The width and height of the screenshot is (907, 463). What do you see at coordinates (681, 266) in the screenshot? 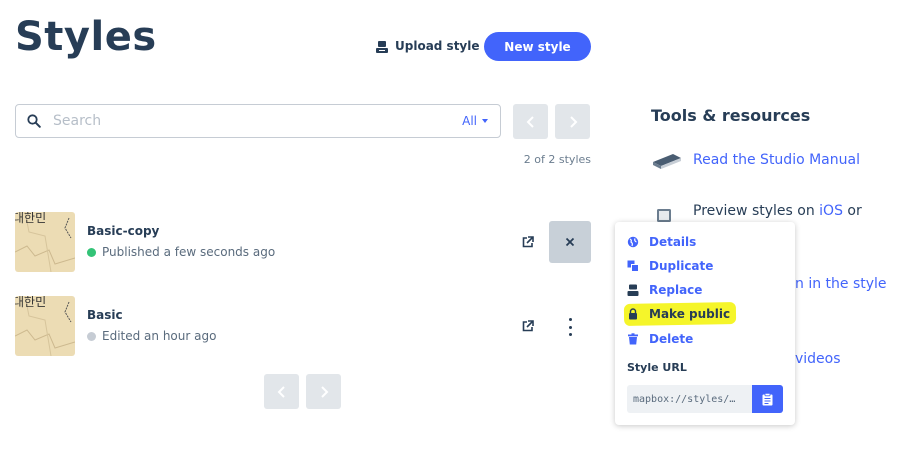
I see `menu-item-label: Duplicate` at bounding box center [681, 266].